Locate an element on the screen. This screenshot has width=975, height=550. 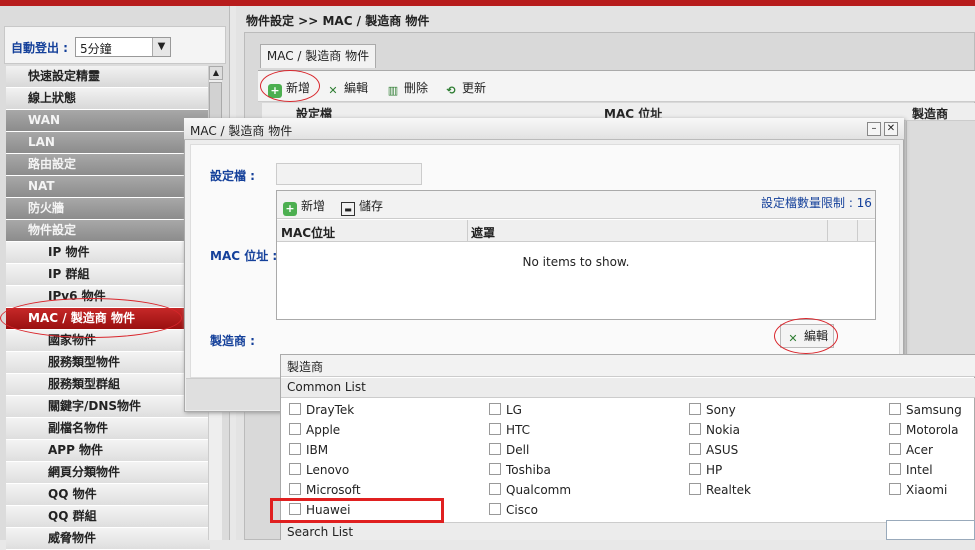
vendor-checkbox: Acer is located at coordinates (911, 450).